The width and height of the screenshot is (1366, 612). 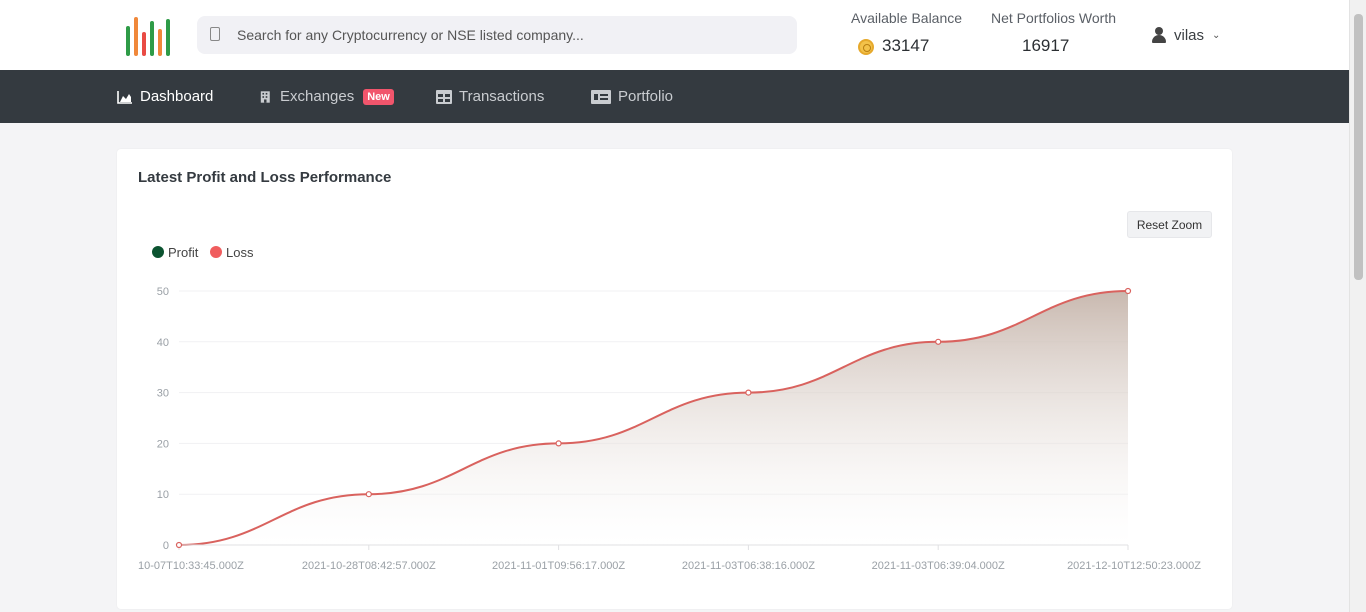 What do you see at coordinates (163, 495) in the screenshot?
I see `y-tick-label: 10` at bounding box center [163, 495].